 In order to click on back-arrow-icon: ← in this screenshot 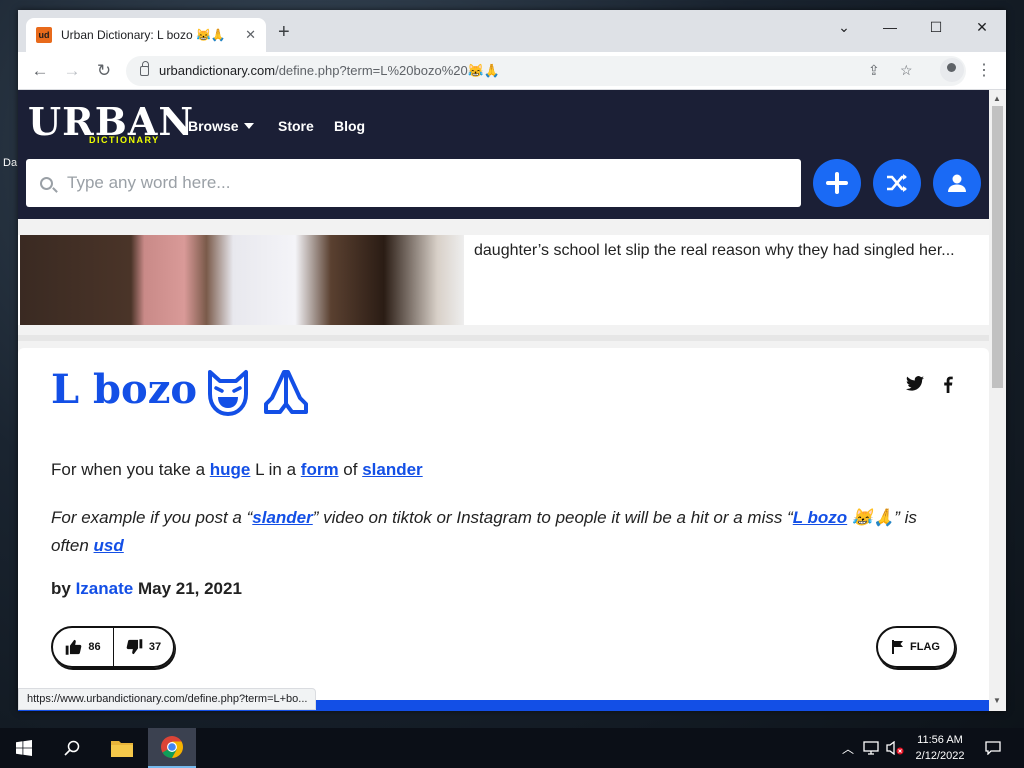, I will do `click(40, 71)`.